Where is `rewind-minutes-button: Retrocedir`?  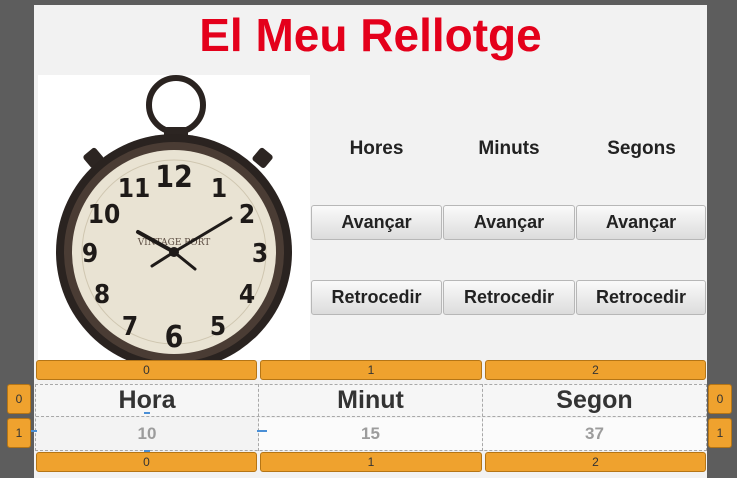
rewind-minutes-button: Retrocedir is located at coordinates (509, 297).